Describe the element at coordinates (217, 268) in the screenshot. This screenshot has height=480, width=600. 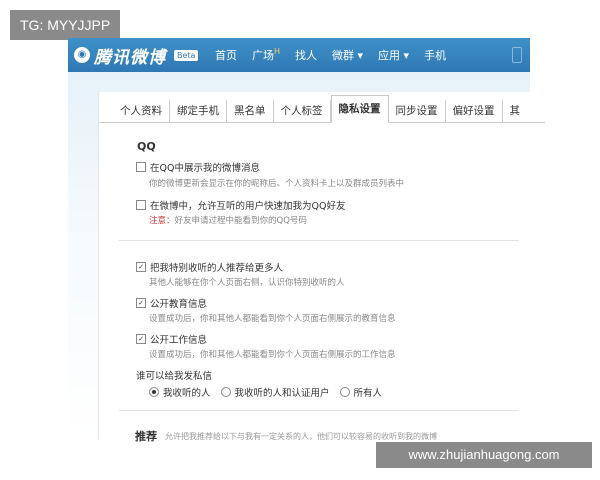
I see `recommend-followed-label: 把我特别收听的人推荐给更多人` at that location.